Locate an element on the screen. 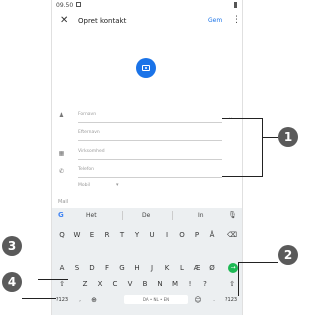 The height and width of the screenshot is (315, 320). last-name-field: Efternavn is located at coordinates (150, 134).